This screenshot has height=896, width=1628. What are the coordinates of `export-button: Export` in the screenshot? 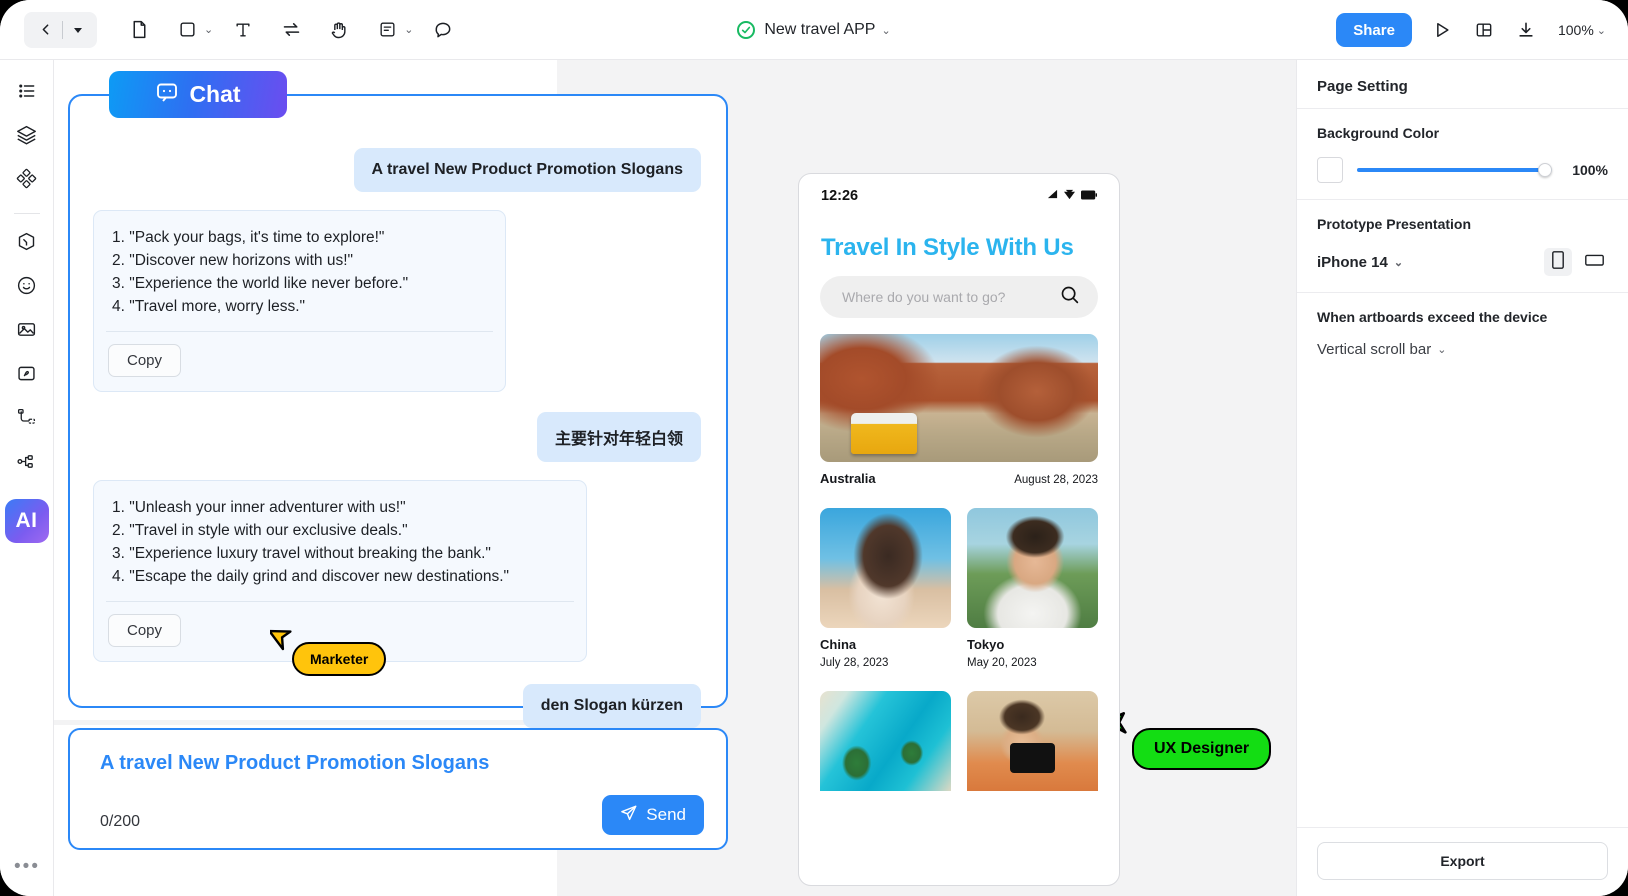 It's located at (1462, 861).